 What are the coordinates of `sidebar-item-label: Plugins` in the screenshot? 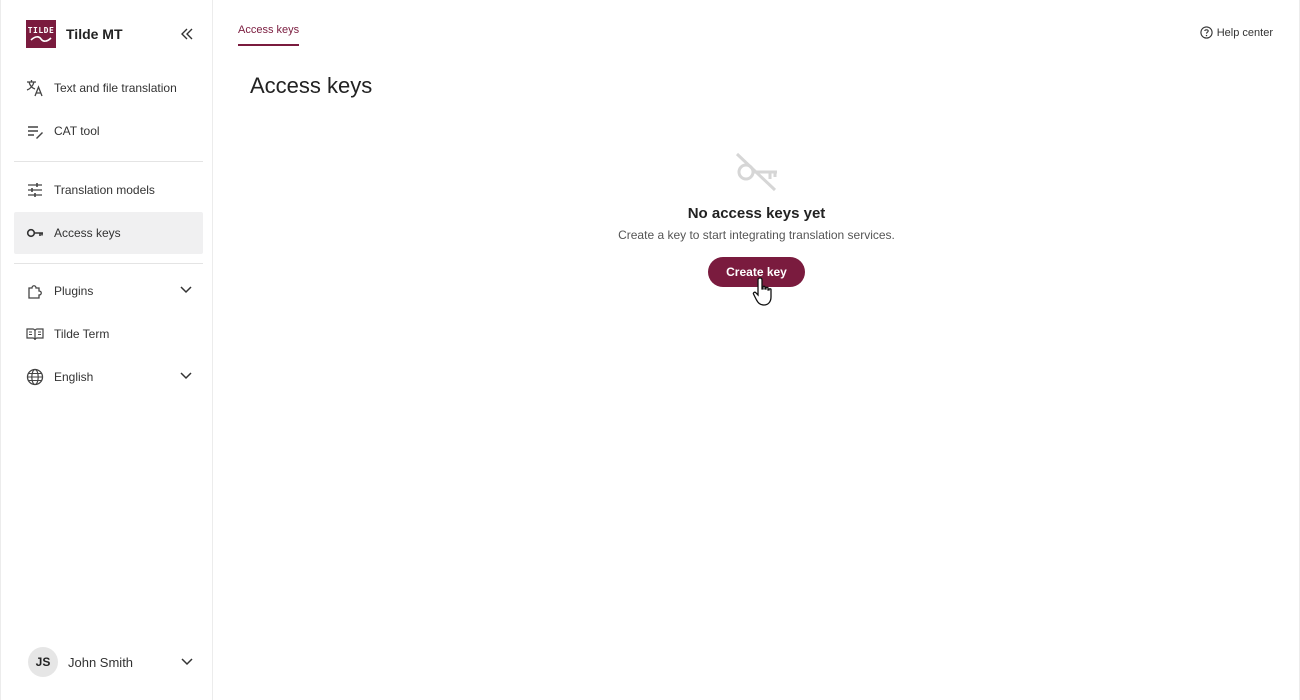 It's located at (74, 291).